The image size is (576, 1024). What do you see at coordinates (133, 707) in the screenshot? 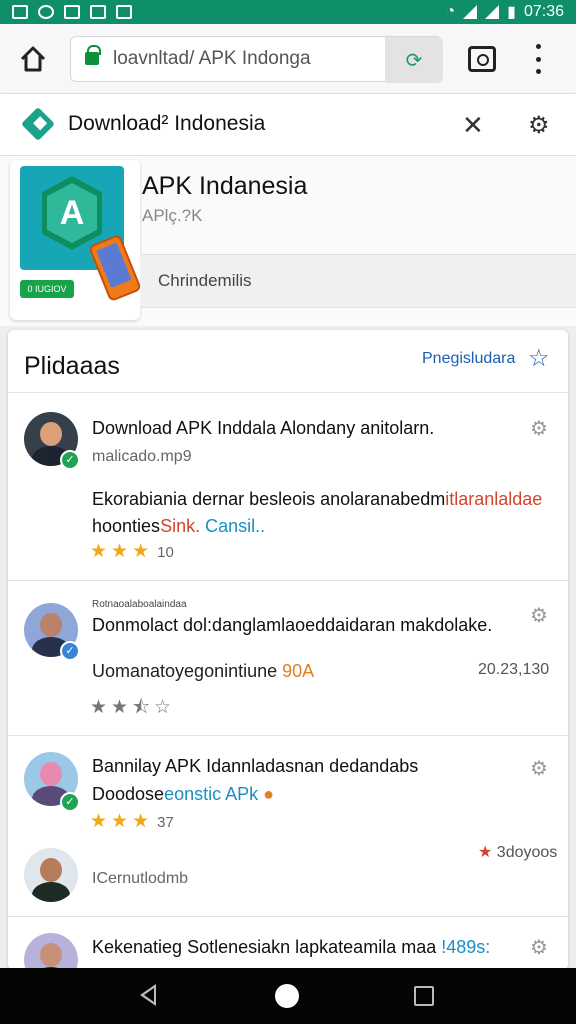
I see `star-rating: ★★⯪☆` at bounding box center [133, 707].